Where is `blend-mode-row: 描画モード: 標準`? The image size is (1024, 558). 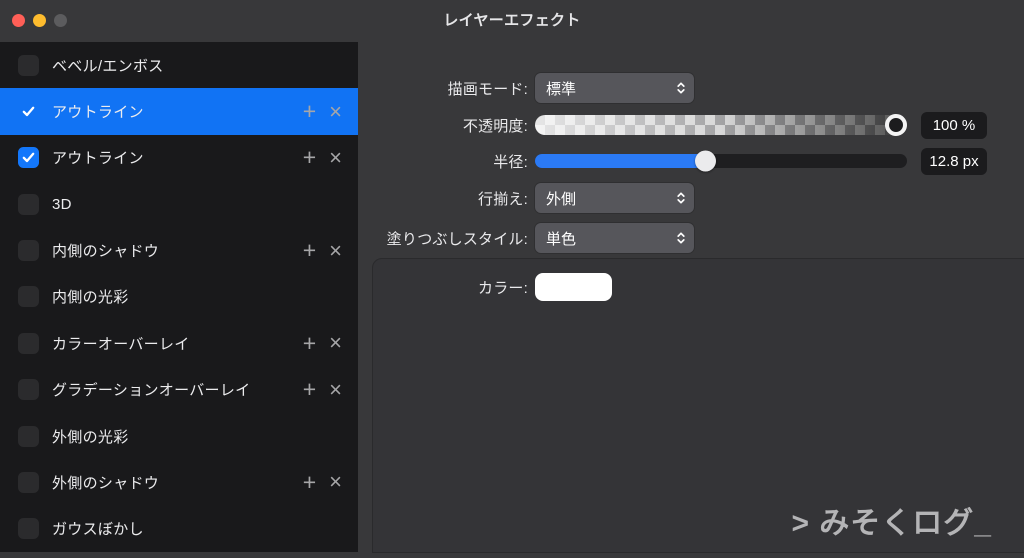
blend-mode-row: 描画モード: 標準 is located at coordinates (691, 88).